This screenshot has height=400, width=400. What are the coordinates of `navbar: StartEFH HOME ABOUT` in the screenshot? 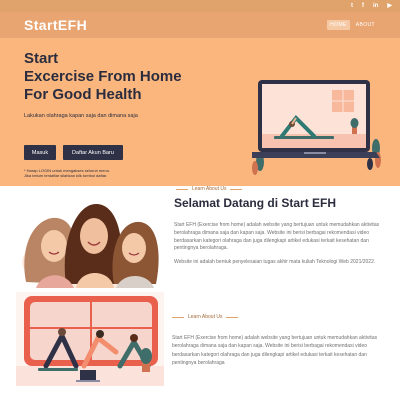 It's located at (200, 25).